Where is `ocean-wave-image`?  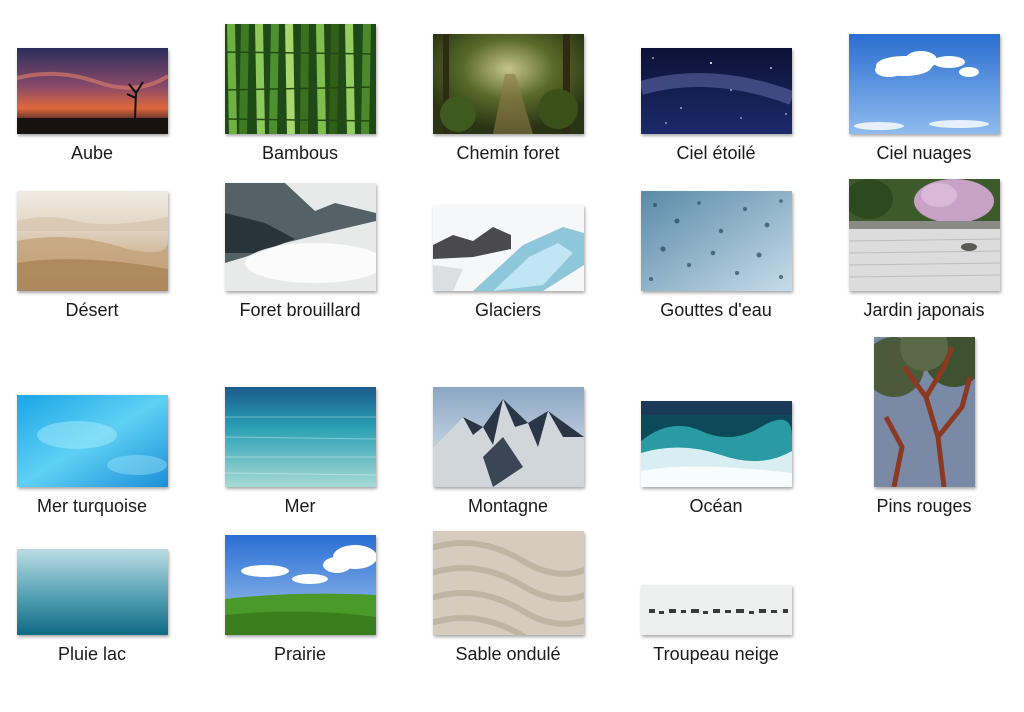 ocean-wave-image is located at coordinates (716, 444).